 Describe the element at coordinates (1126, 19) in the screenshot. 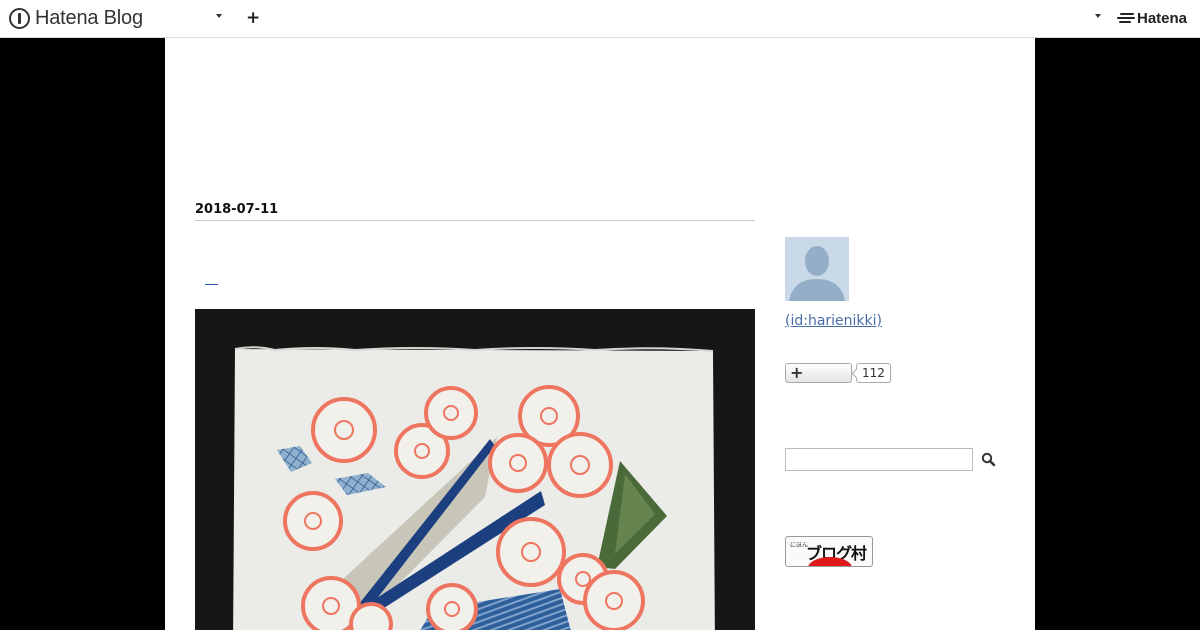

I see `hatena-mark-icon` at that location.